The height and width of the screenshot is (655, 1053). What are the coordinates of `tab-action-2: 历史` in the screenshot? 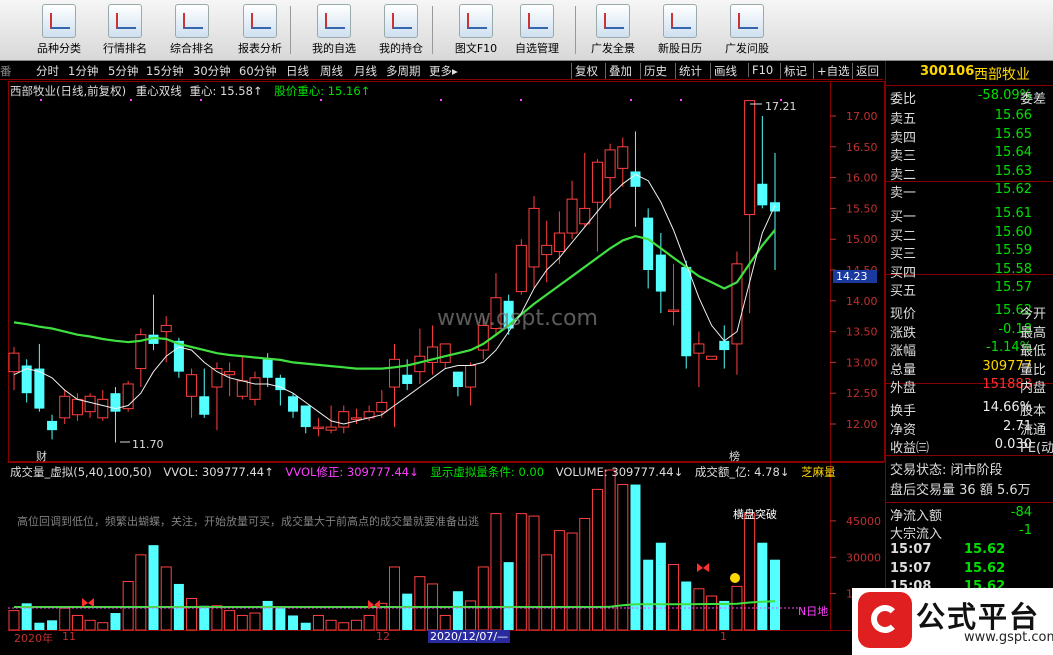 It's located at (655, 71).